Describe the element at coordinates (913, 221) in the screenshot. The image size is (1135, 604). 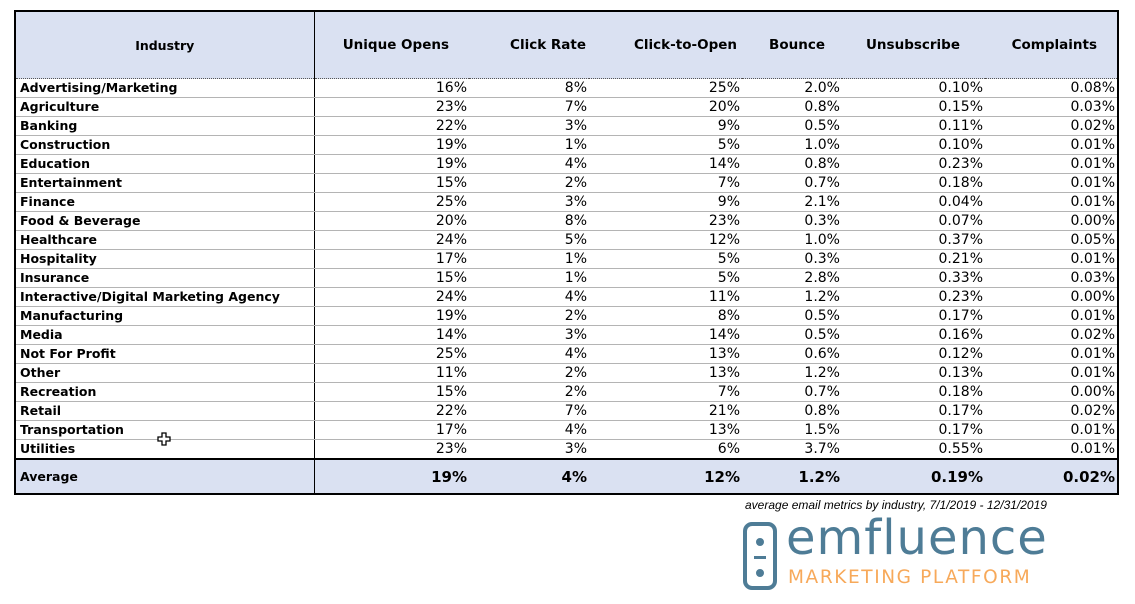
I see `unsubscribe-cell: 0.07%` at that location.